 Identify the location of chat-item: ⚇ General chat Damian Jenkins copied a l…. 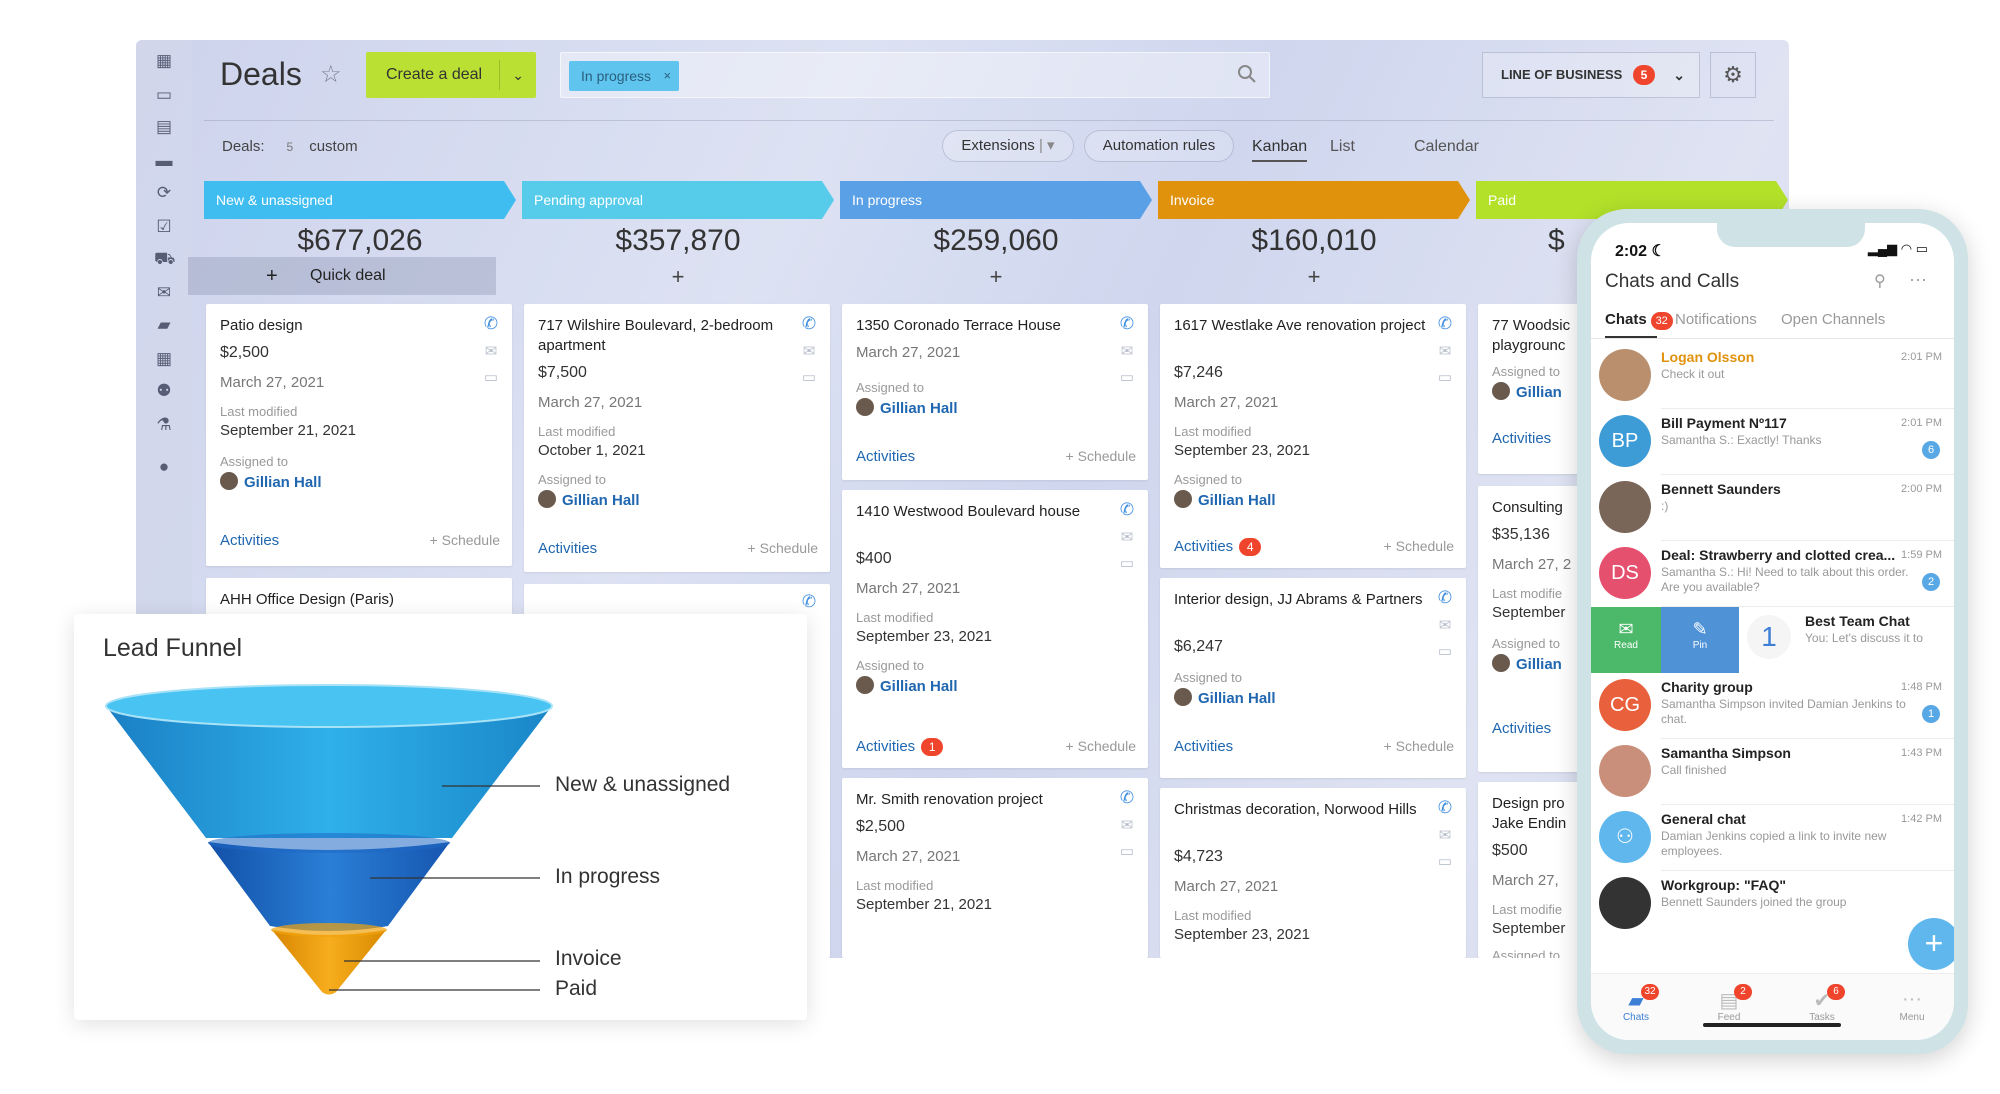
(1772, 838).